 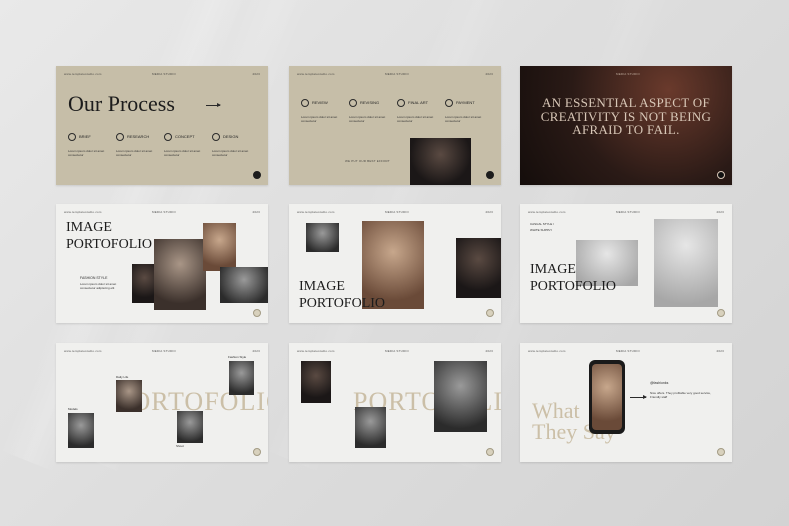 I want to click on arrow-right-icon, so click(x=638, y=397).